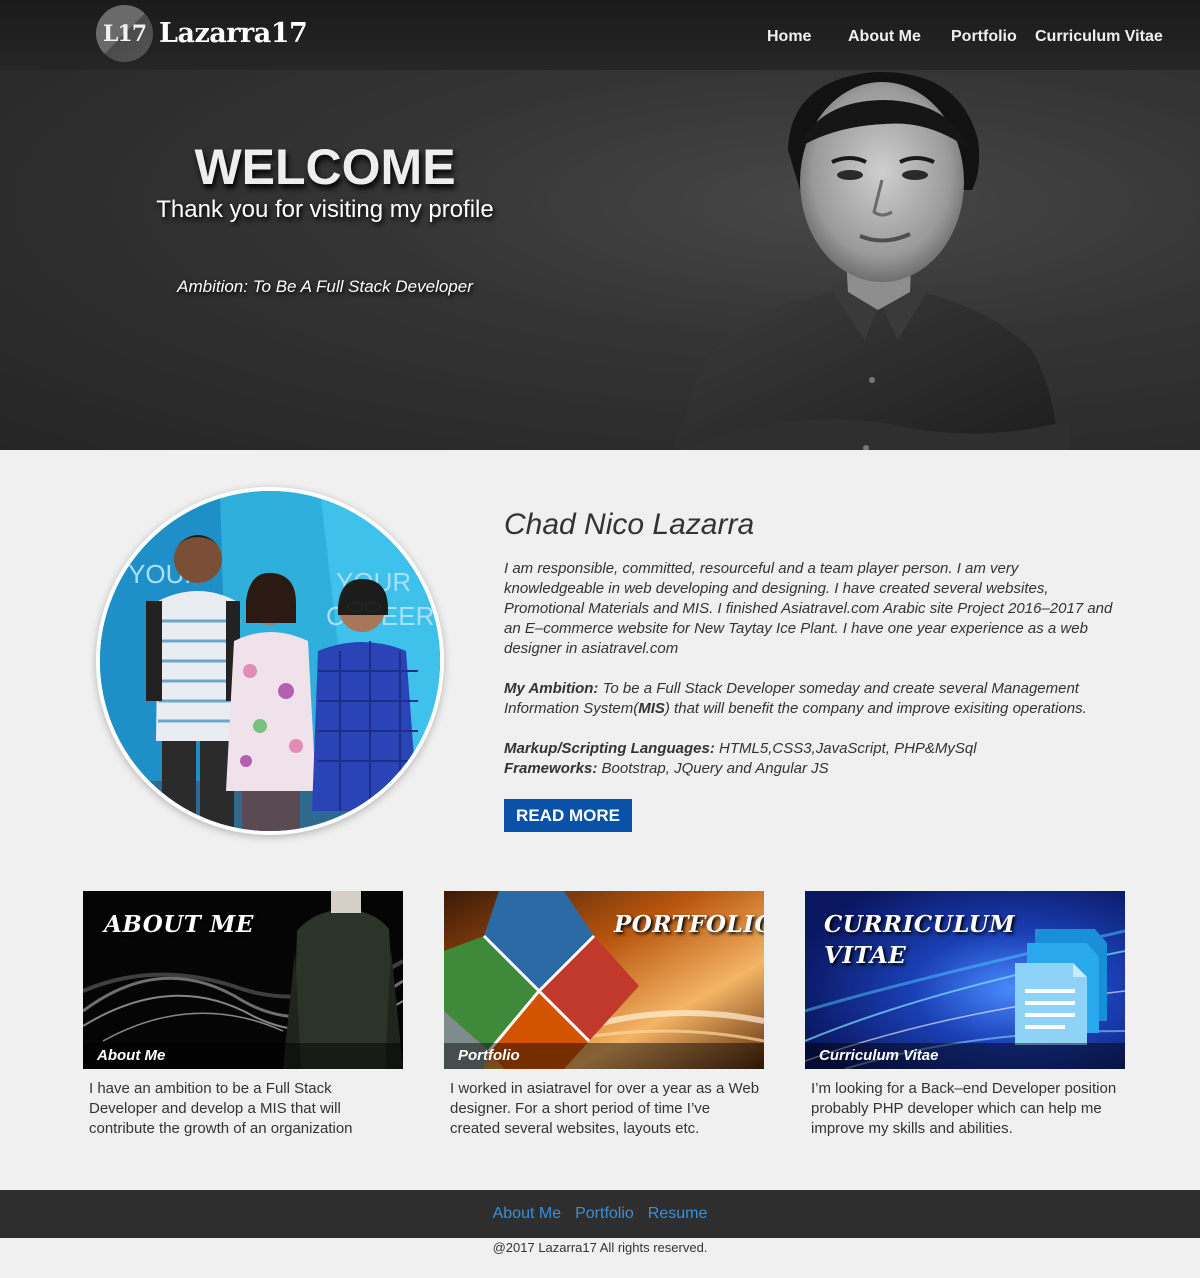  I want to click on card-curriculum-vitae-caption: Curriculum Vitae, so click(965, 1056).